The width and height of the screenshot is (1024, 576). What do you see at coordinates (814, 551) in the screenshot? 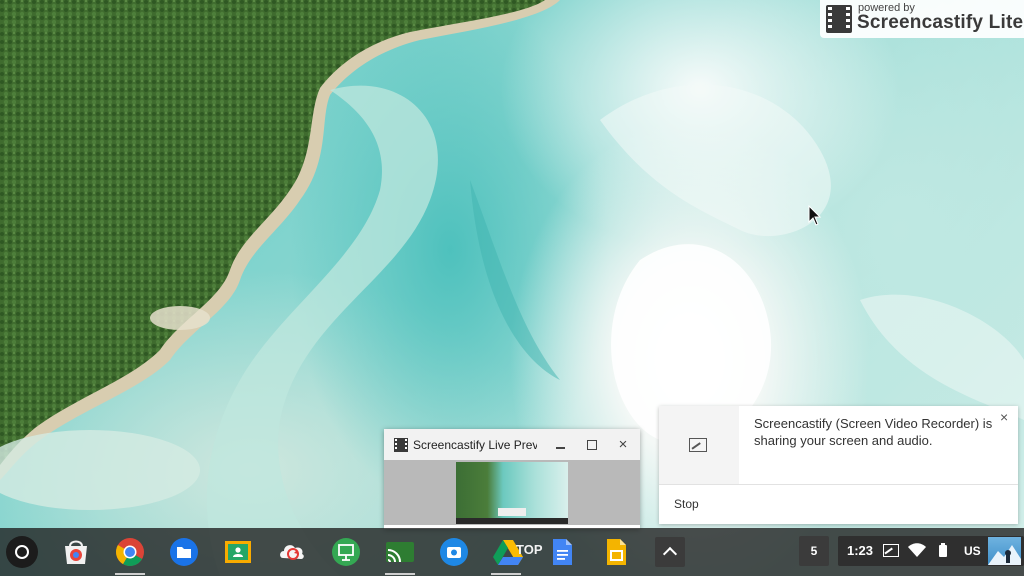
I see `notification-count-badge: 5` at bounding box center [814, 551].